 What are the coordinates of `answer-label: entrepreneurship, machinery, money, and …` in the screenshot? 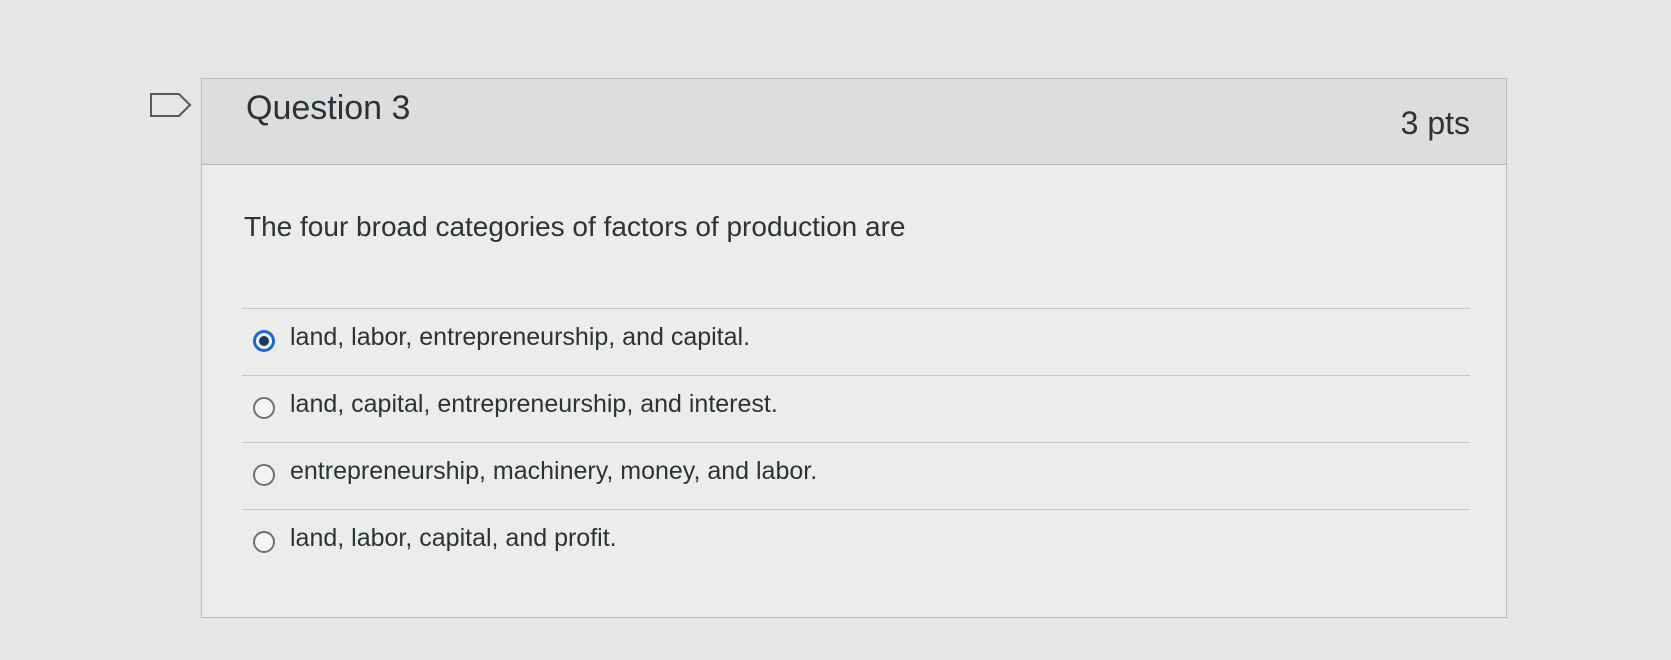 It's located at (554, 471).